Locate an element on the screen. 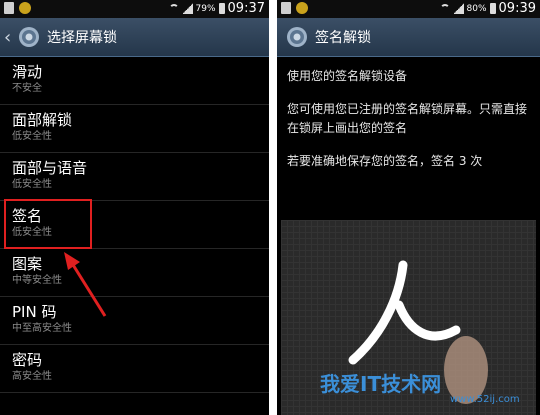  description-line: 若要准确地保存您的签名，签名 3 次 is located at coordinates (385, 161).